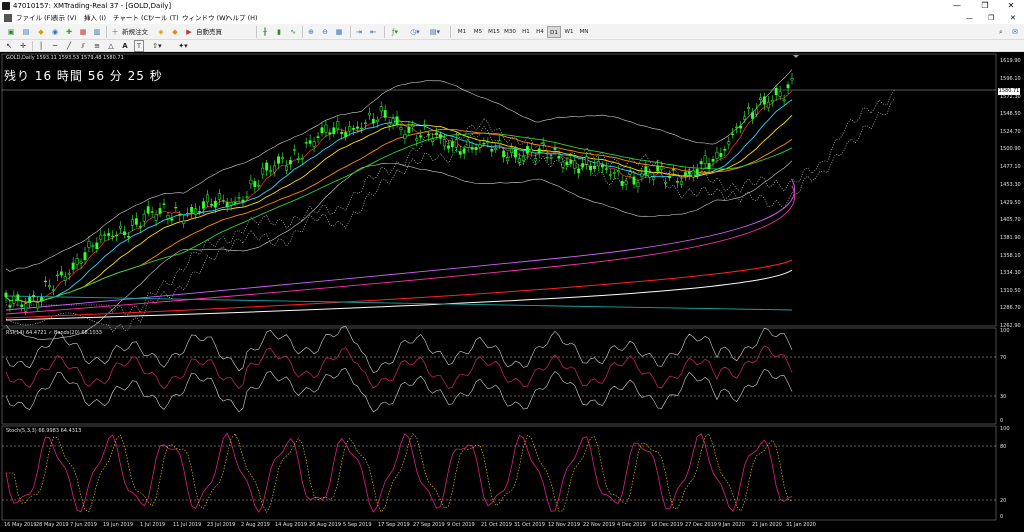  What do you see at coordinates (97, 32) in the screenshot?
I see `tester-icon: ▥` at bounding box center [97, 32].